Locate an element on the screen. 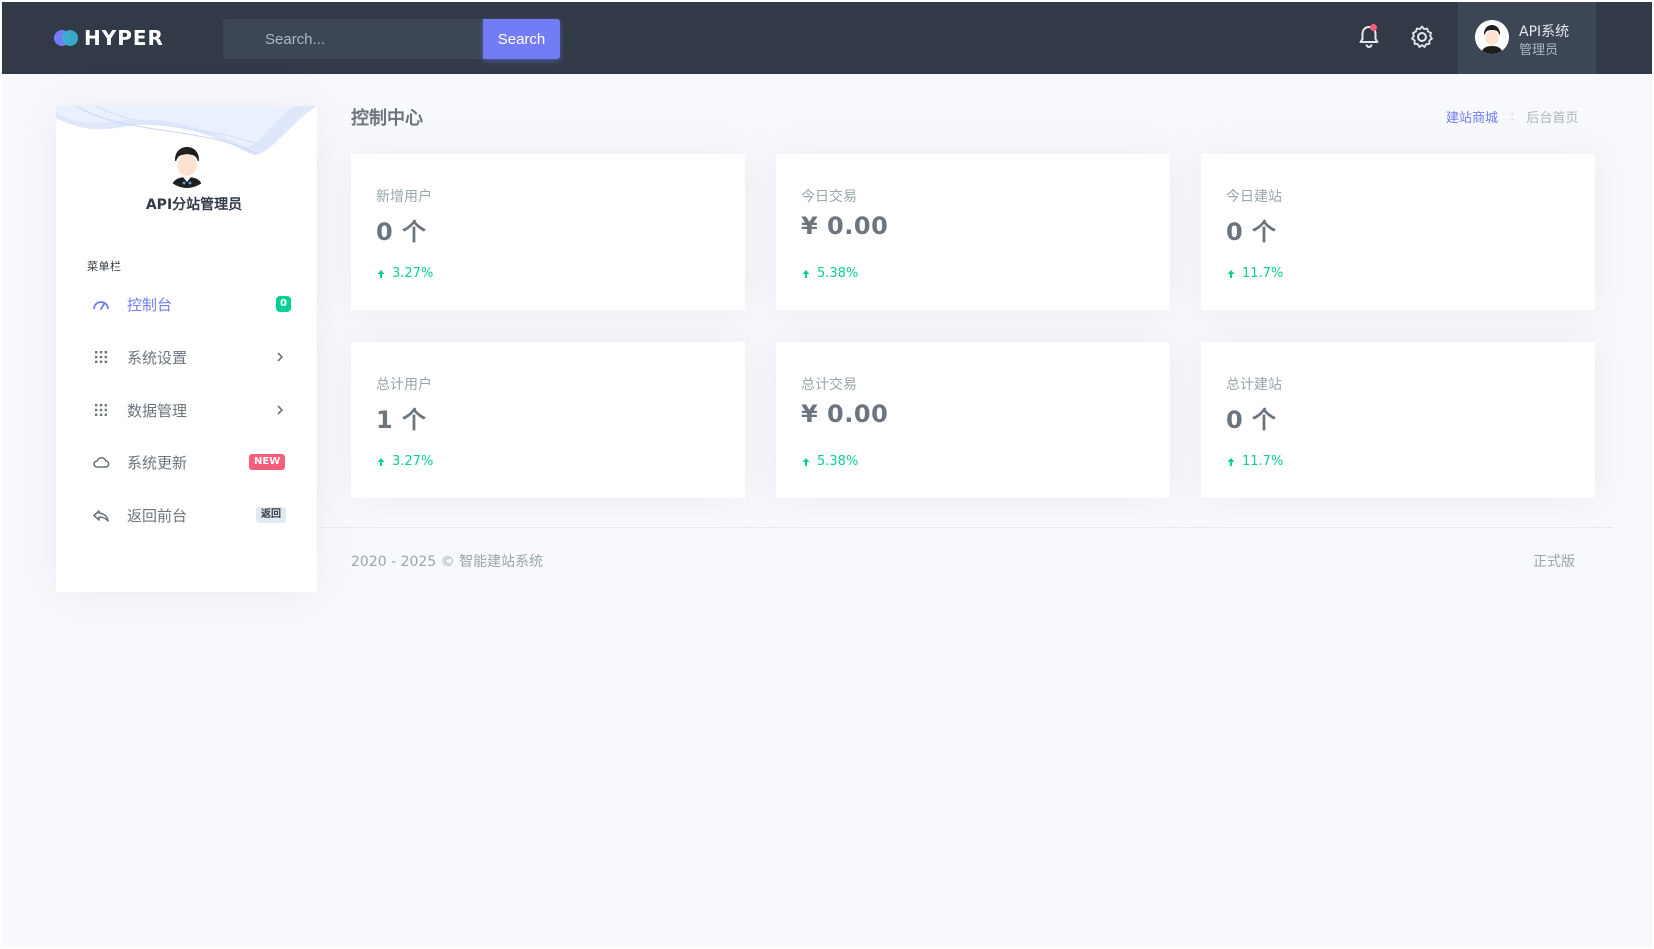 This screenshot has height=949, width=1654. sidebar-item-label: 返回前台 is located at coordinates (157, 515).